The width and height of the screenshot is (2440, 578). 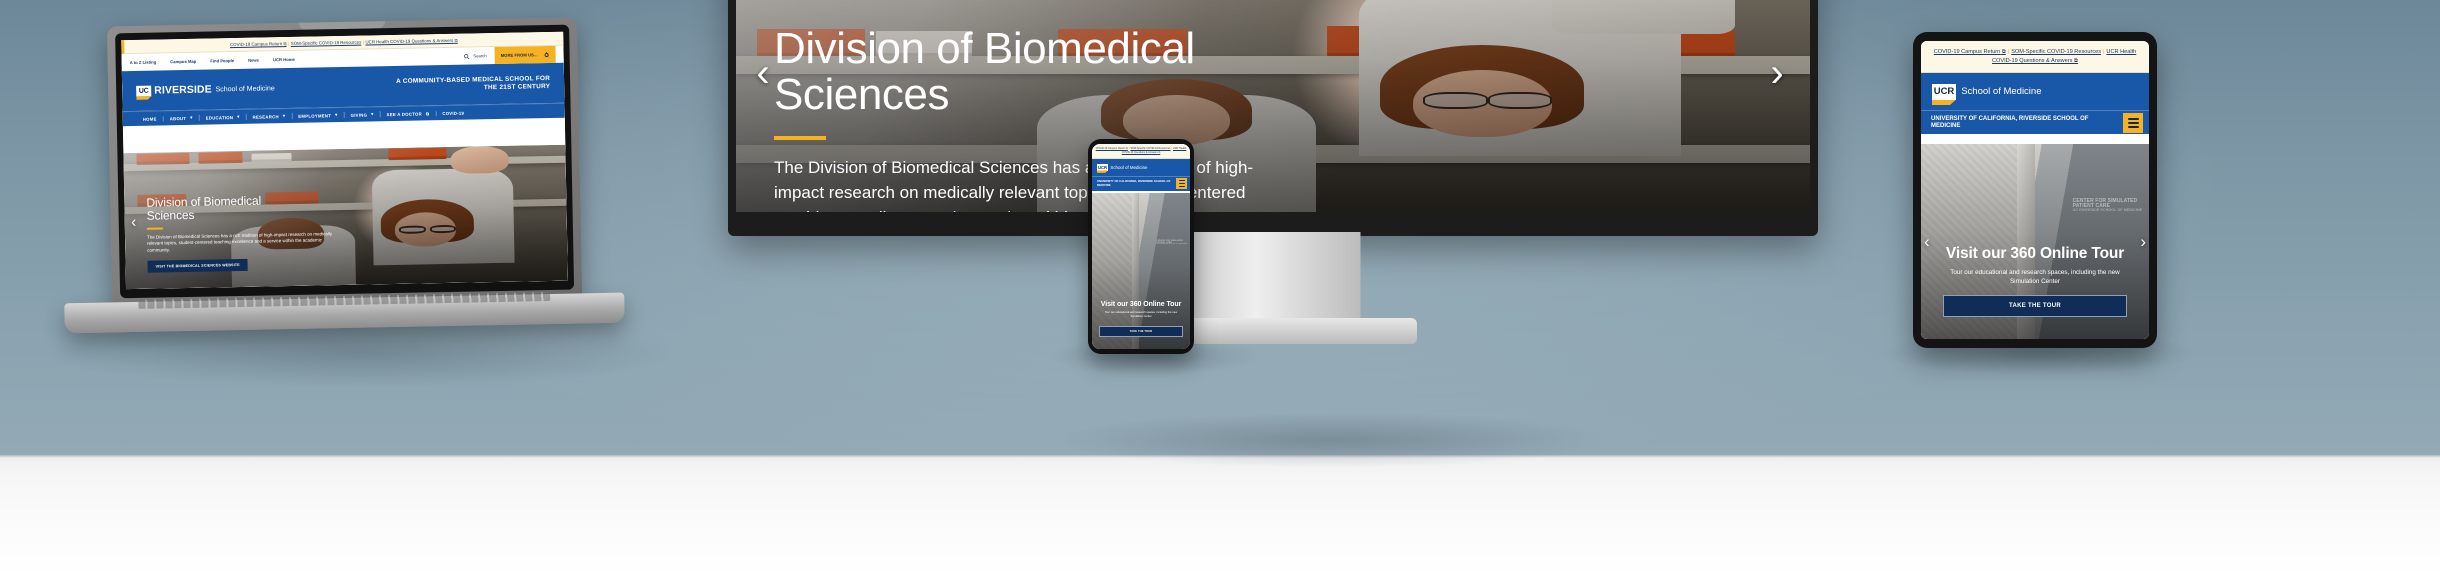 I want to click on nav-item-home: HOME, so click(x=150, y=118).